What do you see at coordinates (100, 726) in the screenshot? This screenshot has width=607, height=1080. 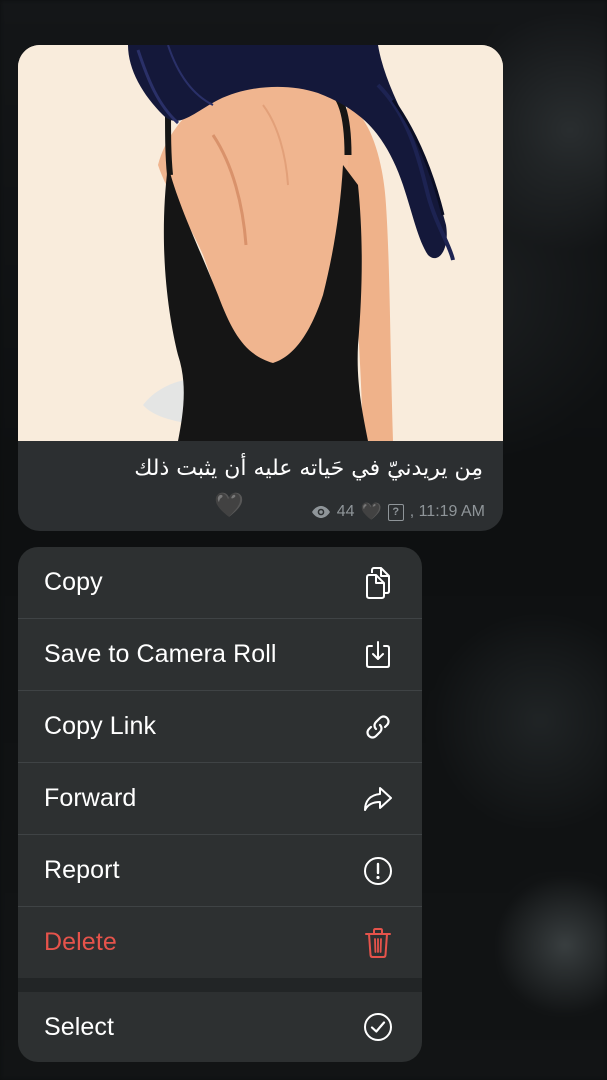 I see `menu-item-label: Copy Link` at bounding box center [100, 726].